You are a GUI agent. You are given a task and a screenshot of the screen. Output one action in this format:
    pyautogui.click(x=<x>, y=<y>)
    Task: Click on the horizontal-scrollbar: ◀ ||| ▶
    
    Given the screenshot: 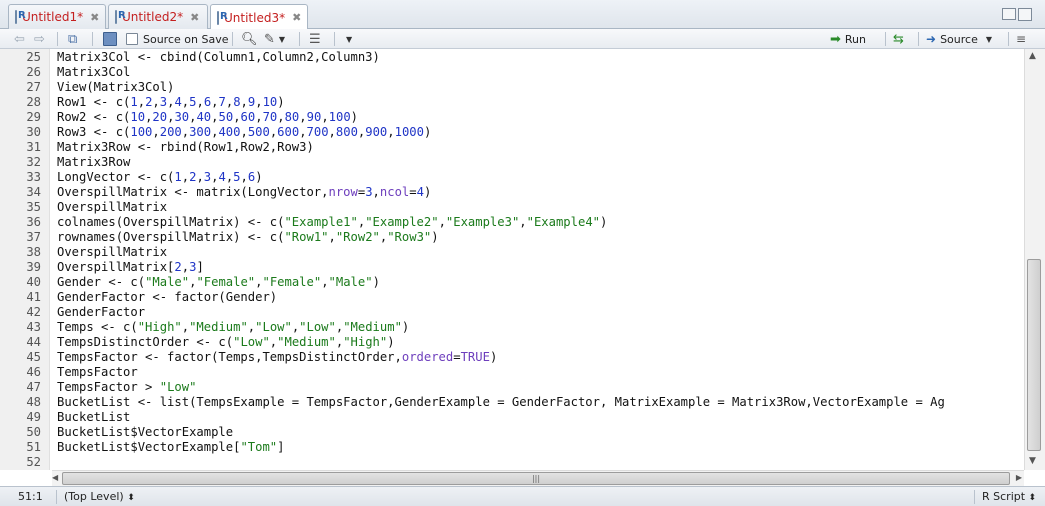 What is the action you would take?
    pyautogui.click(x=538, y=478)
    